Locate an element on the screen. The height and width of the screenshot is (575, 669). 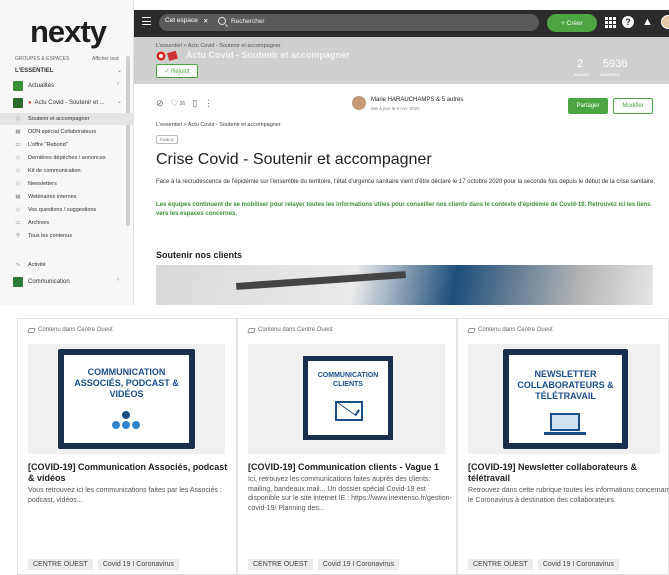
search-bar: Cet espace ✕ Rechercher is located at coordinates (349, 22).